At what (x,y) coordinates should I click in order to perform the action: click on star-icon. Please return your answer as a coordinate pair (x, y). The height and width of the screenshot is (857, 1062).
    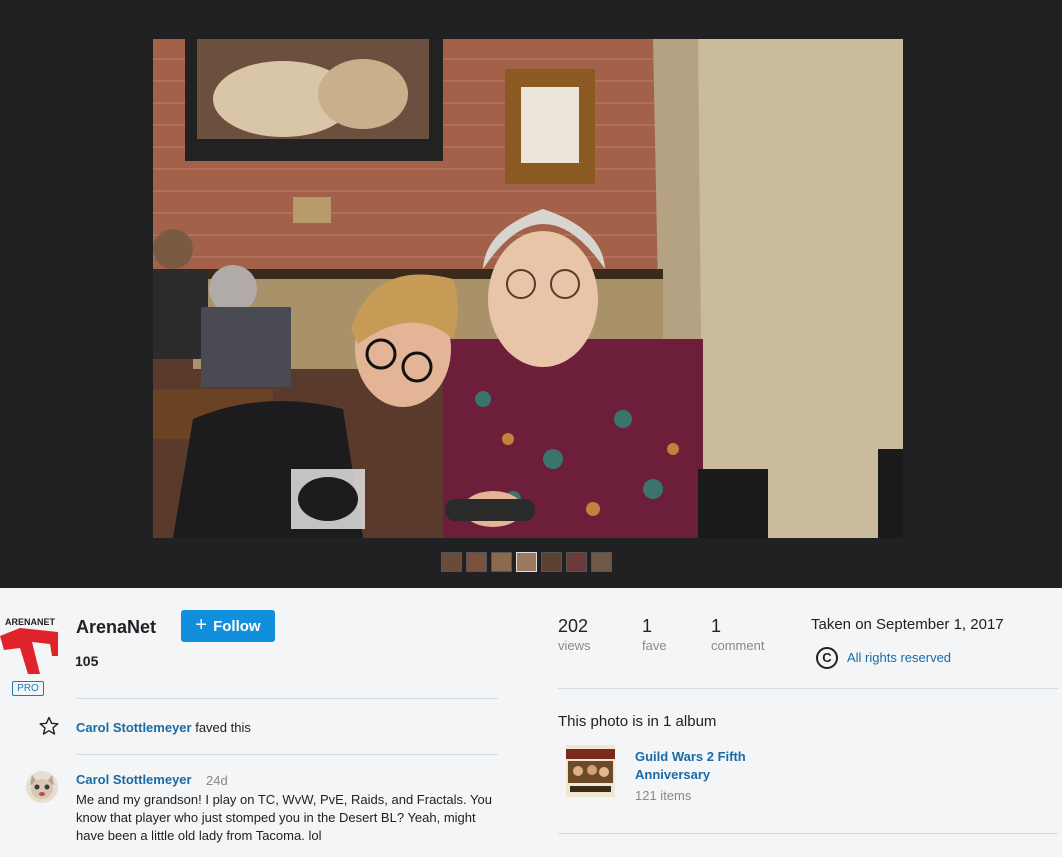
    Looking at the image, I should click on (49, 725).